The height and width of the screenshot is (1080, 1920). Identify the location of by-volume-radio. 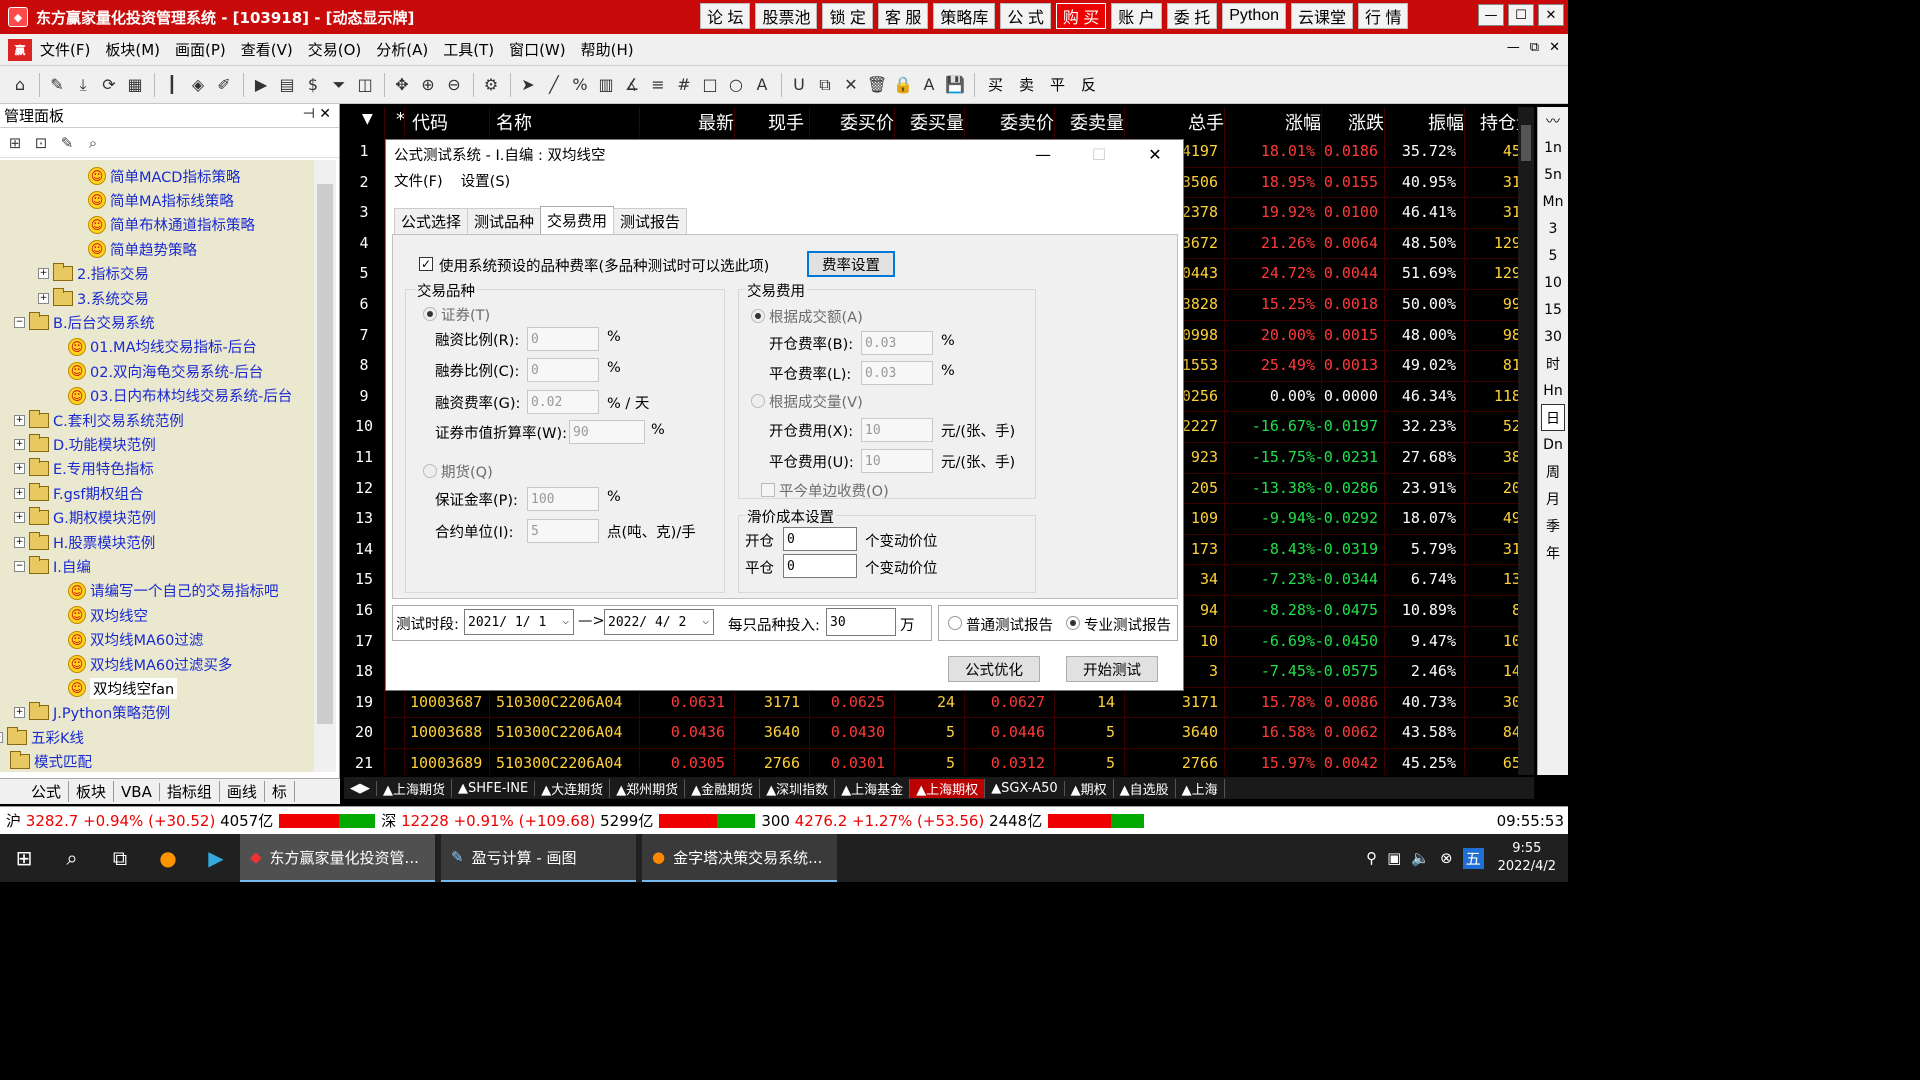
(758, 401).